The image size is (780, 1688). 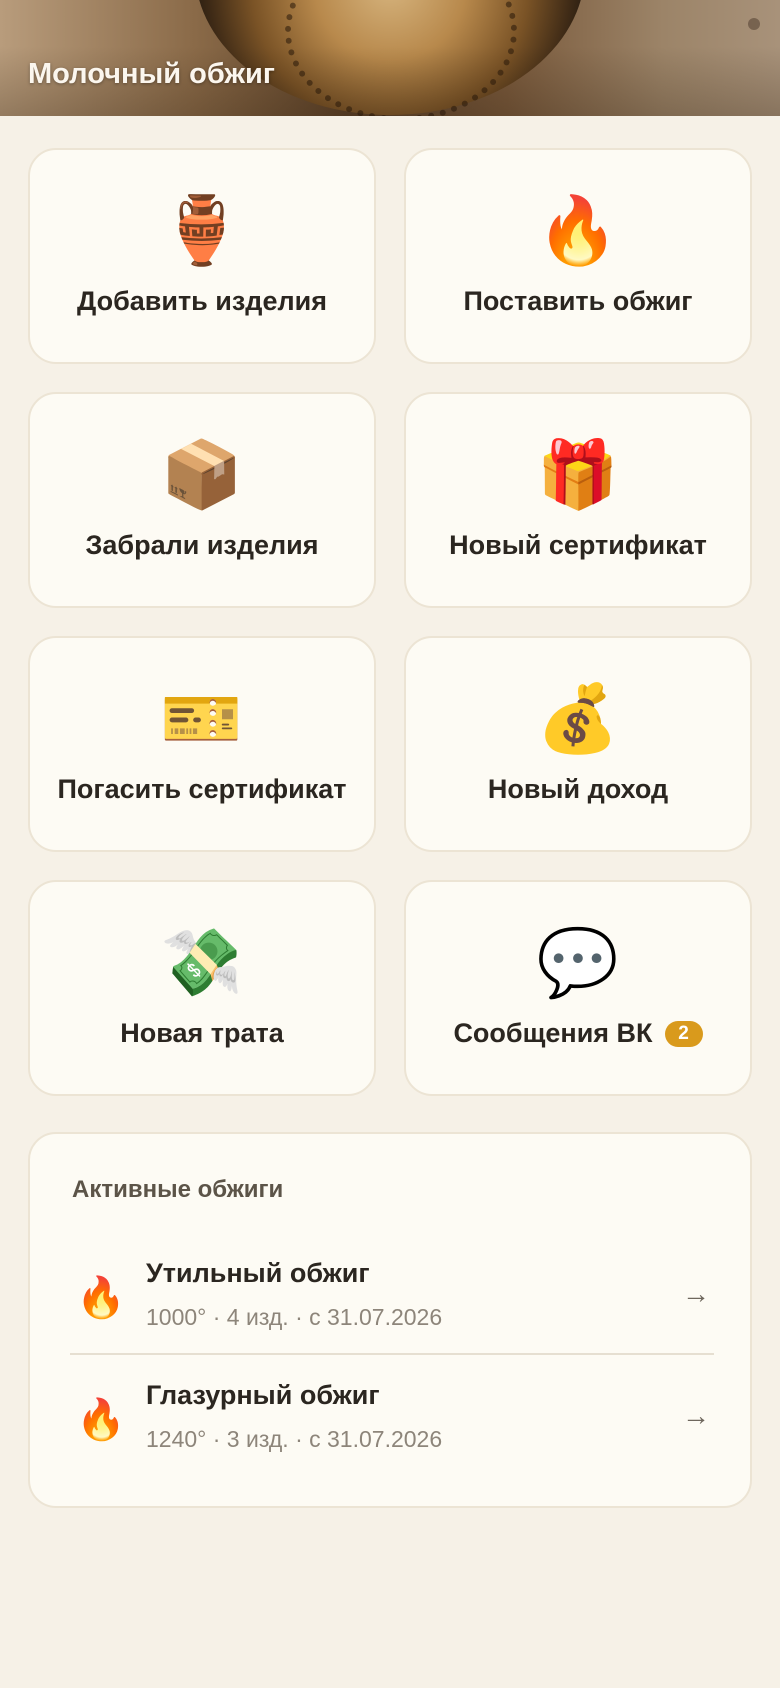 I want to click on header-banner: Молочный обжиг, so click(x=390, y=58).